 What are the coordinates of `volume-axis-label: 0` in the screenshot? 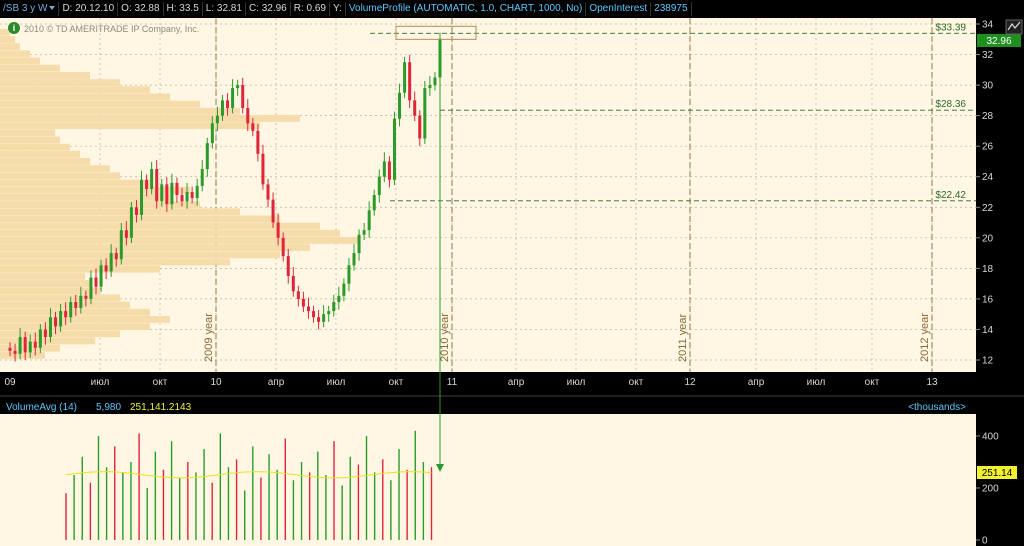 It's located at (985, 541).